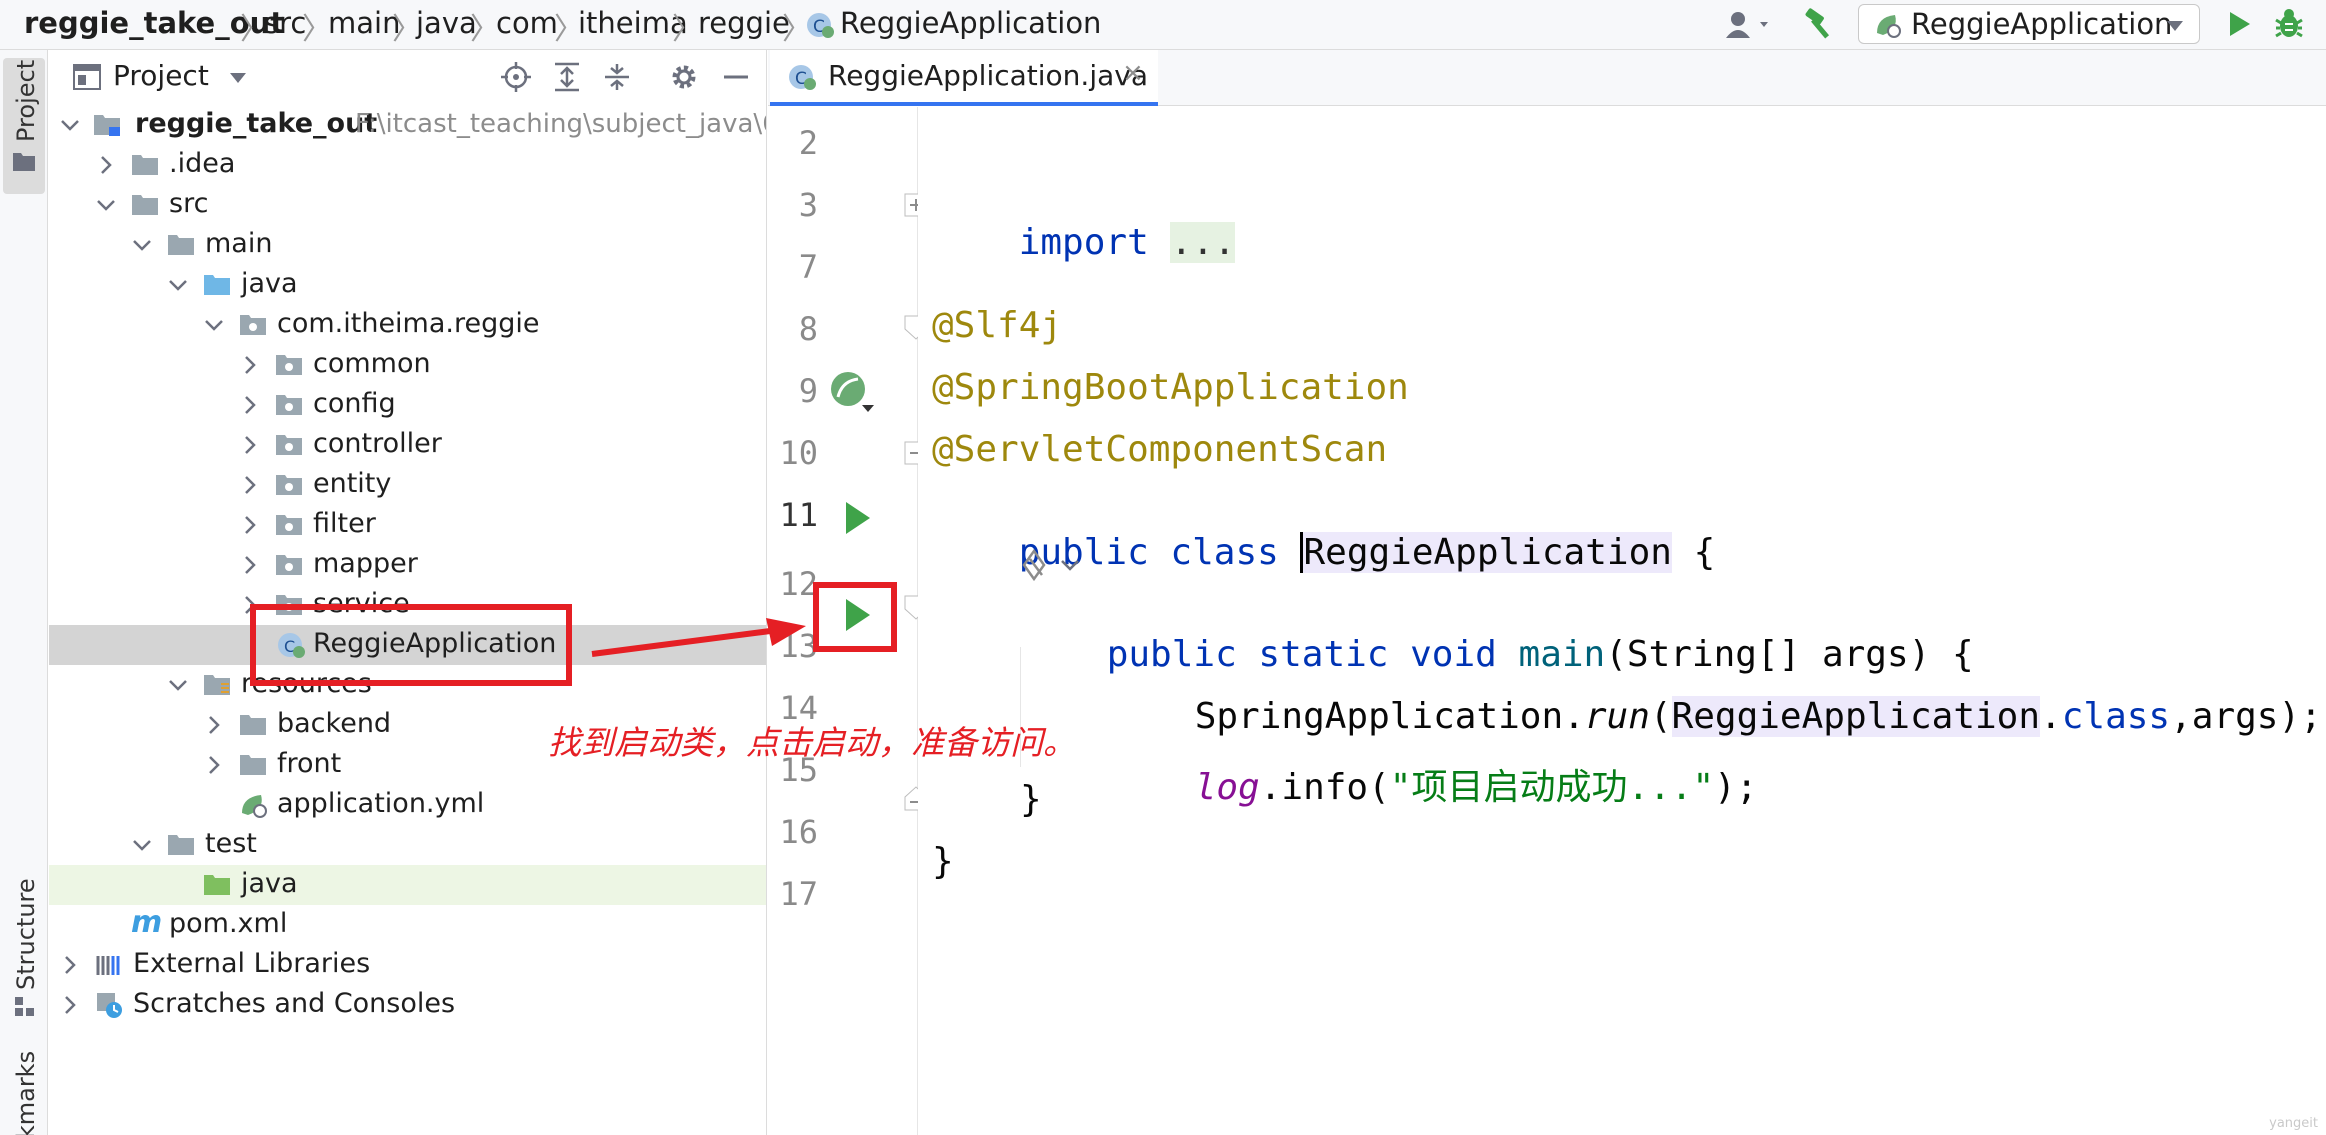 The width and height of the screenshot is (2326, 1135). What do you see at coordinates (217, 685) in the screenshot?
I see `resources-folder-icon` at bounding box center [217, 685].